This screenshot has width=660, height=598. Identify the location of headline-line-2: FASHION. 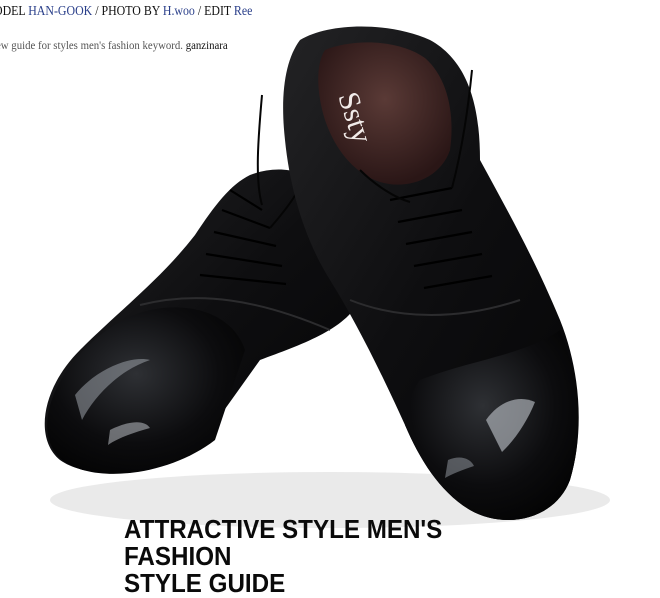
(178, 556).